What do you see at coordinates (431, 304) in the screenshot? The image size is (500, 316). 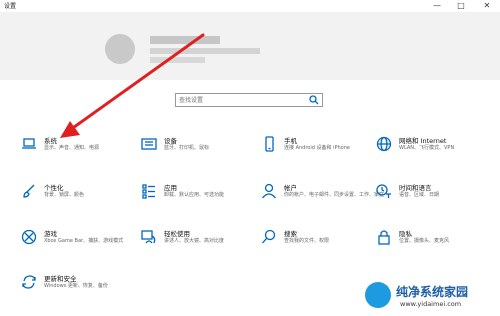 I see `watermark-url: www.yidaimei.com` at bounding box center [431, 304].